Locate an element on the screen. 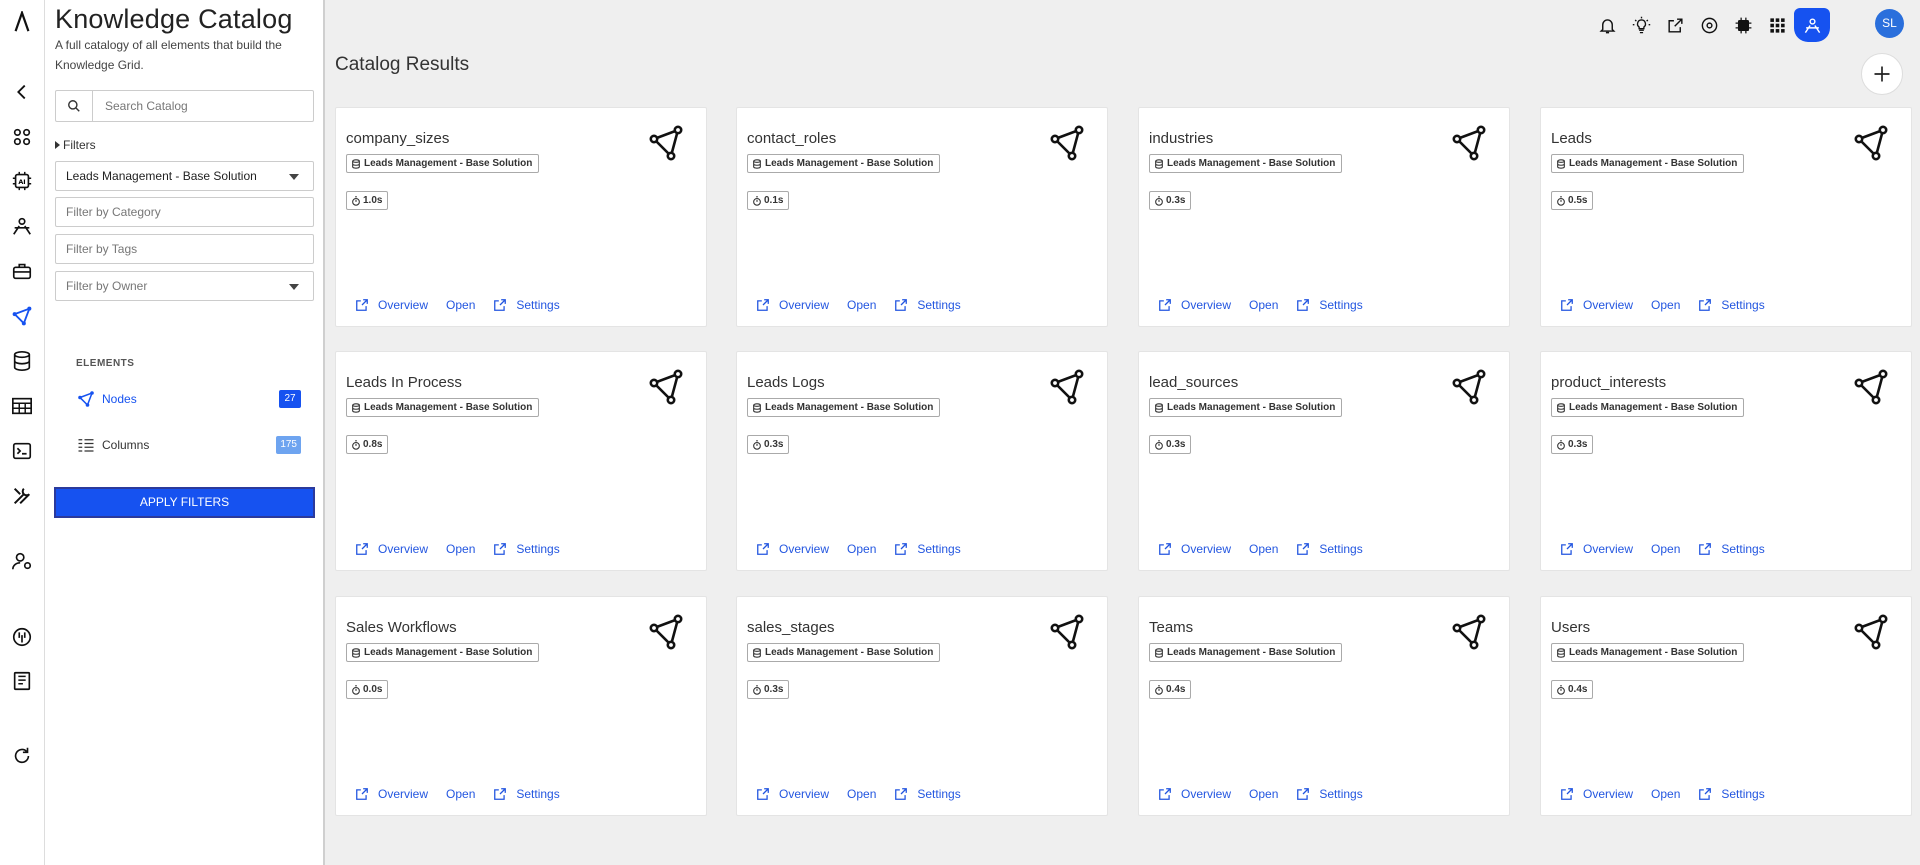 The image size is (1920, 865). back-icon is located at coordinates (22, 92).